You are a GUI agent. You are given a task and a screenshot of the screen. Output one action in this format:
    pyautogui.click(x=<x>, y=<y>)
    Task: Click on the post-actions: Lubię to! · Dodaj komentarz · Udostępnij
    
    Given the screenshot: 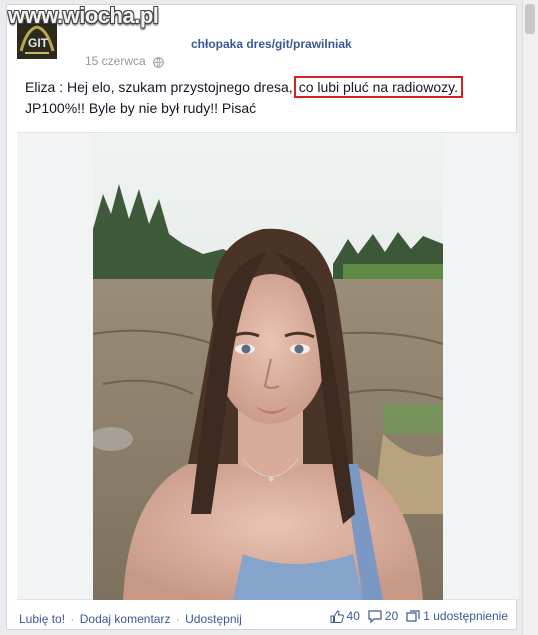 What is the action you would take?
    pyautogui.click(x=130, y=619)
    